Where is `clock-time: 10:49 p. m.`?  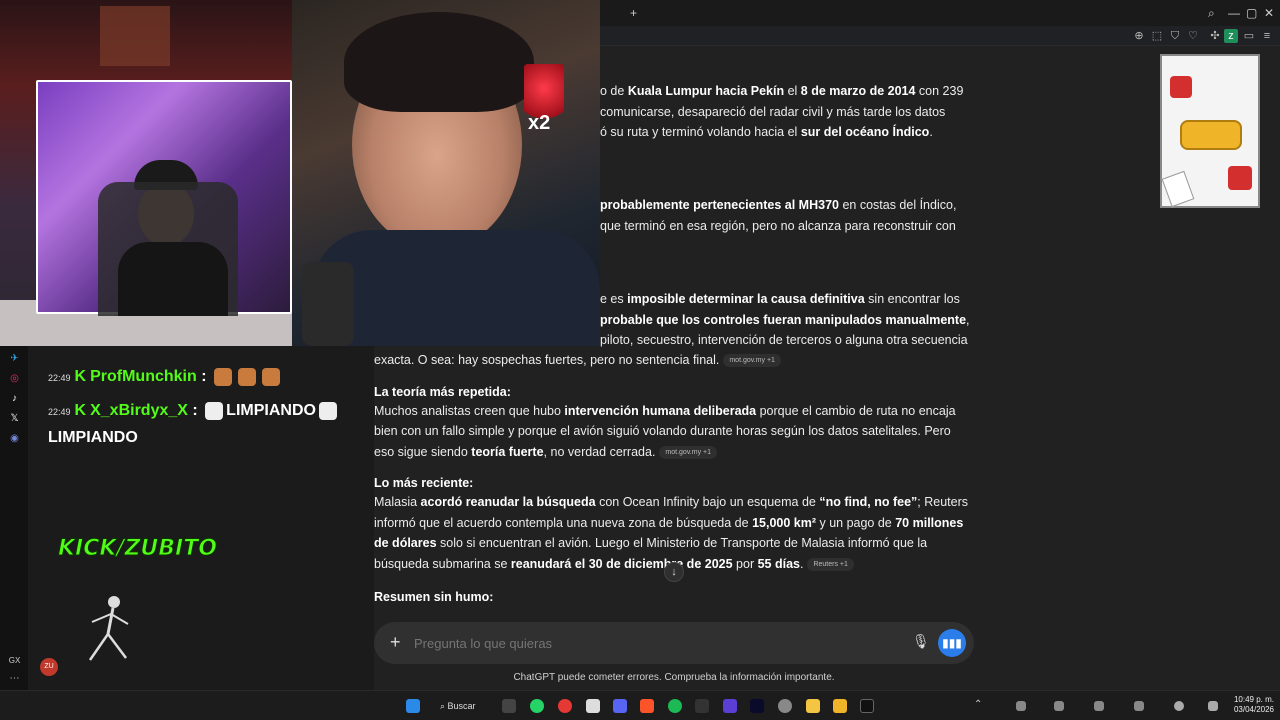 clock-time: 10:49 p. m. is located at coordinates (1253, 699).